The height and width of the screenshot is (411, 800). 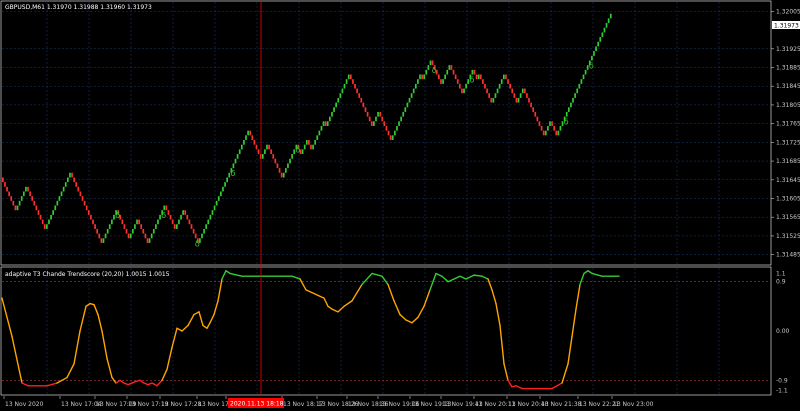 What do you see at coordinates (782, 380) in the screenshot?
I see `indicator-tick-label: -0.9` at bounding box center [782, 380].